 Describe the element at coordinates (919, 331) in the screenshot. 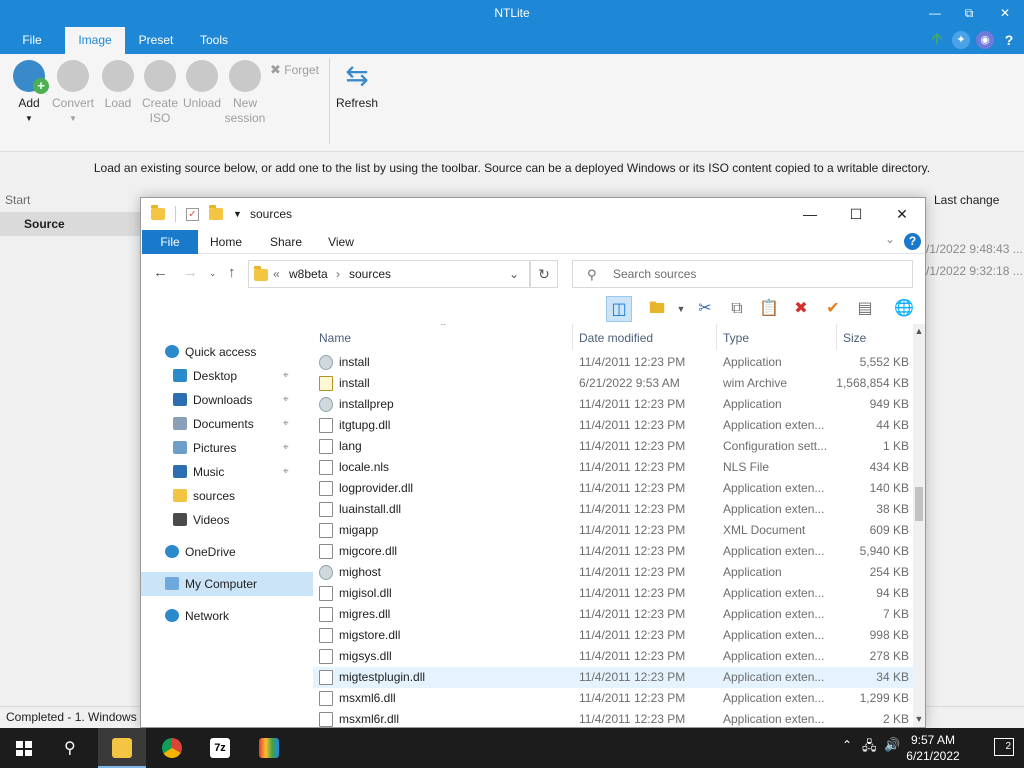

I see `scroll-up-icon: ▲` at that location.